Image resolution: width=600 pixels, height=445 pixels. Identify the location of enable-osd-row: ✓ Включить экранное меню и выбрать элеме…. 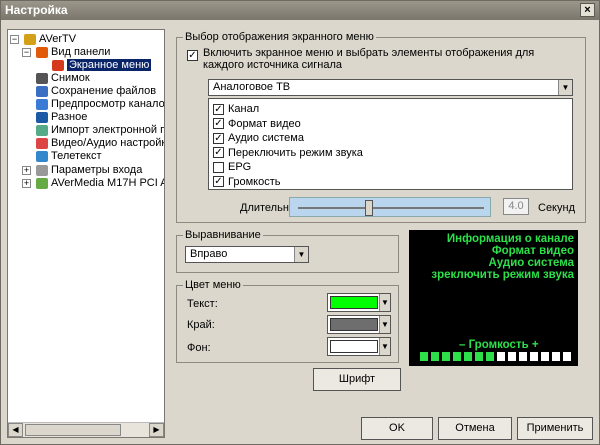
(382, 59).